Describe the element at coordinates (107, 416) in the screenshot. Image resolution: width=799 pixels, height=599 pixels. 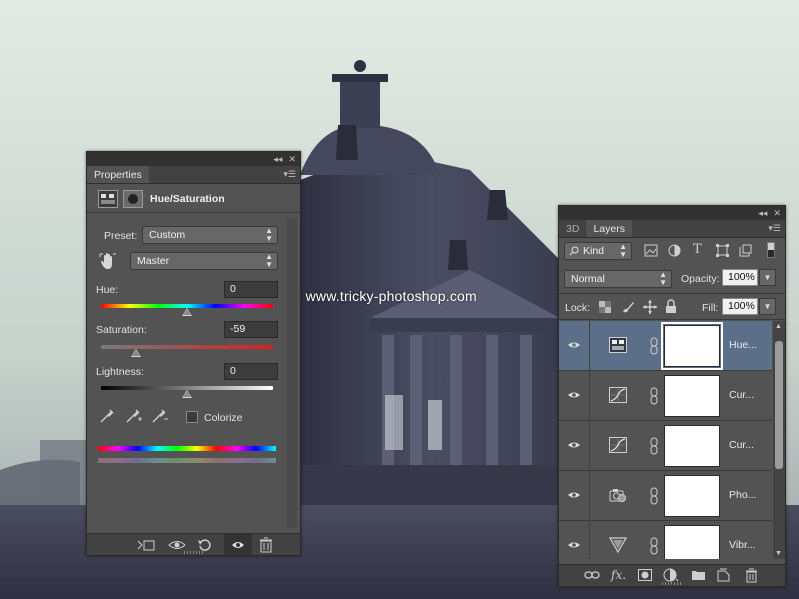
I see `eyedropper-icon` at that location.